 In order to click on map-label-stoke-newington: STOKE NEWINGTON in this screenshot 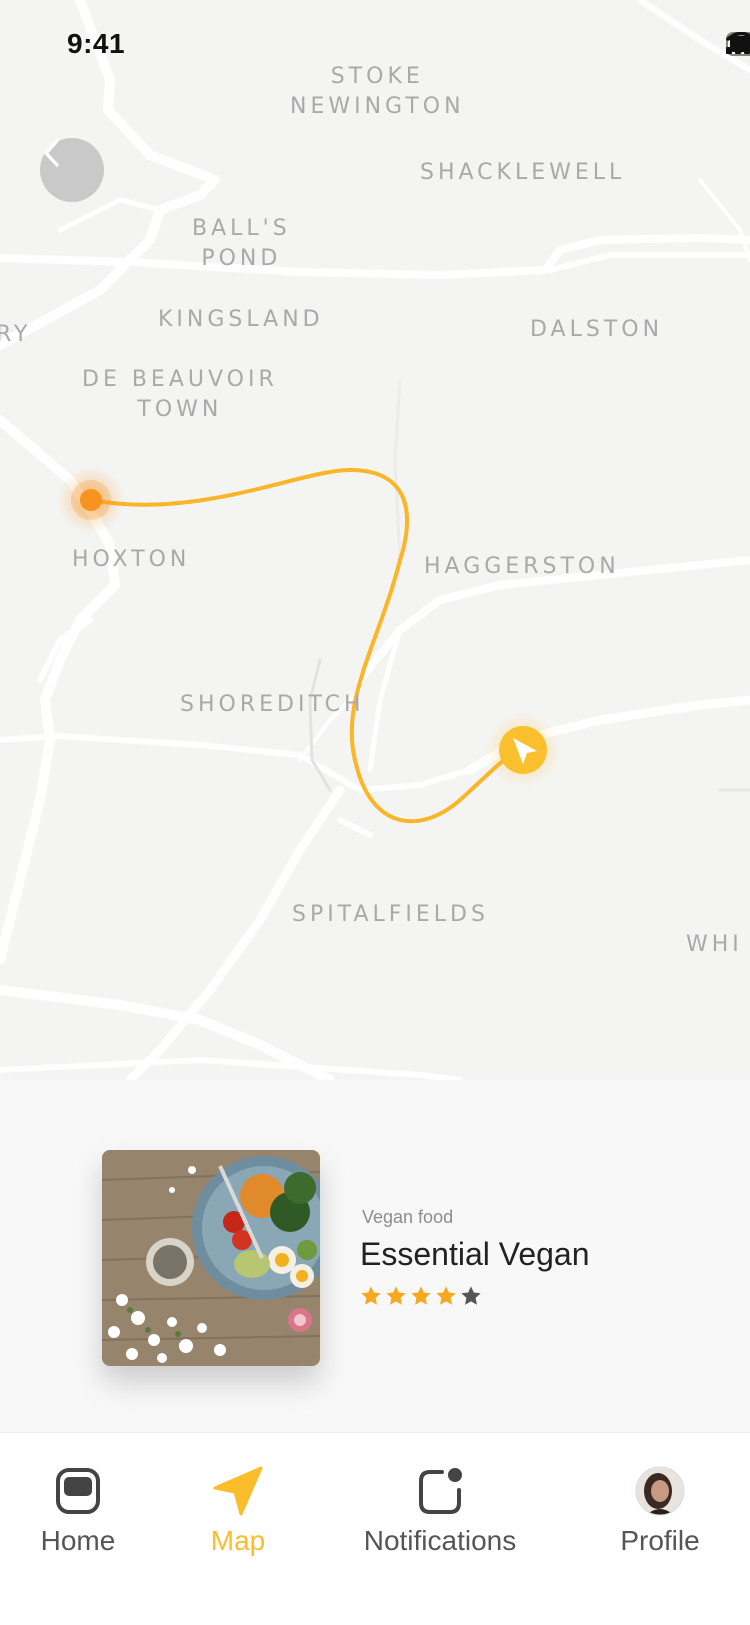, I will do `click(377, 91)`.